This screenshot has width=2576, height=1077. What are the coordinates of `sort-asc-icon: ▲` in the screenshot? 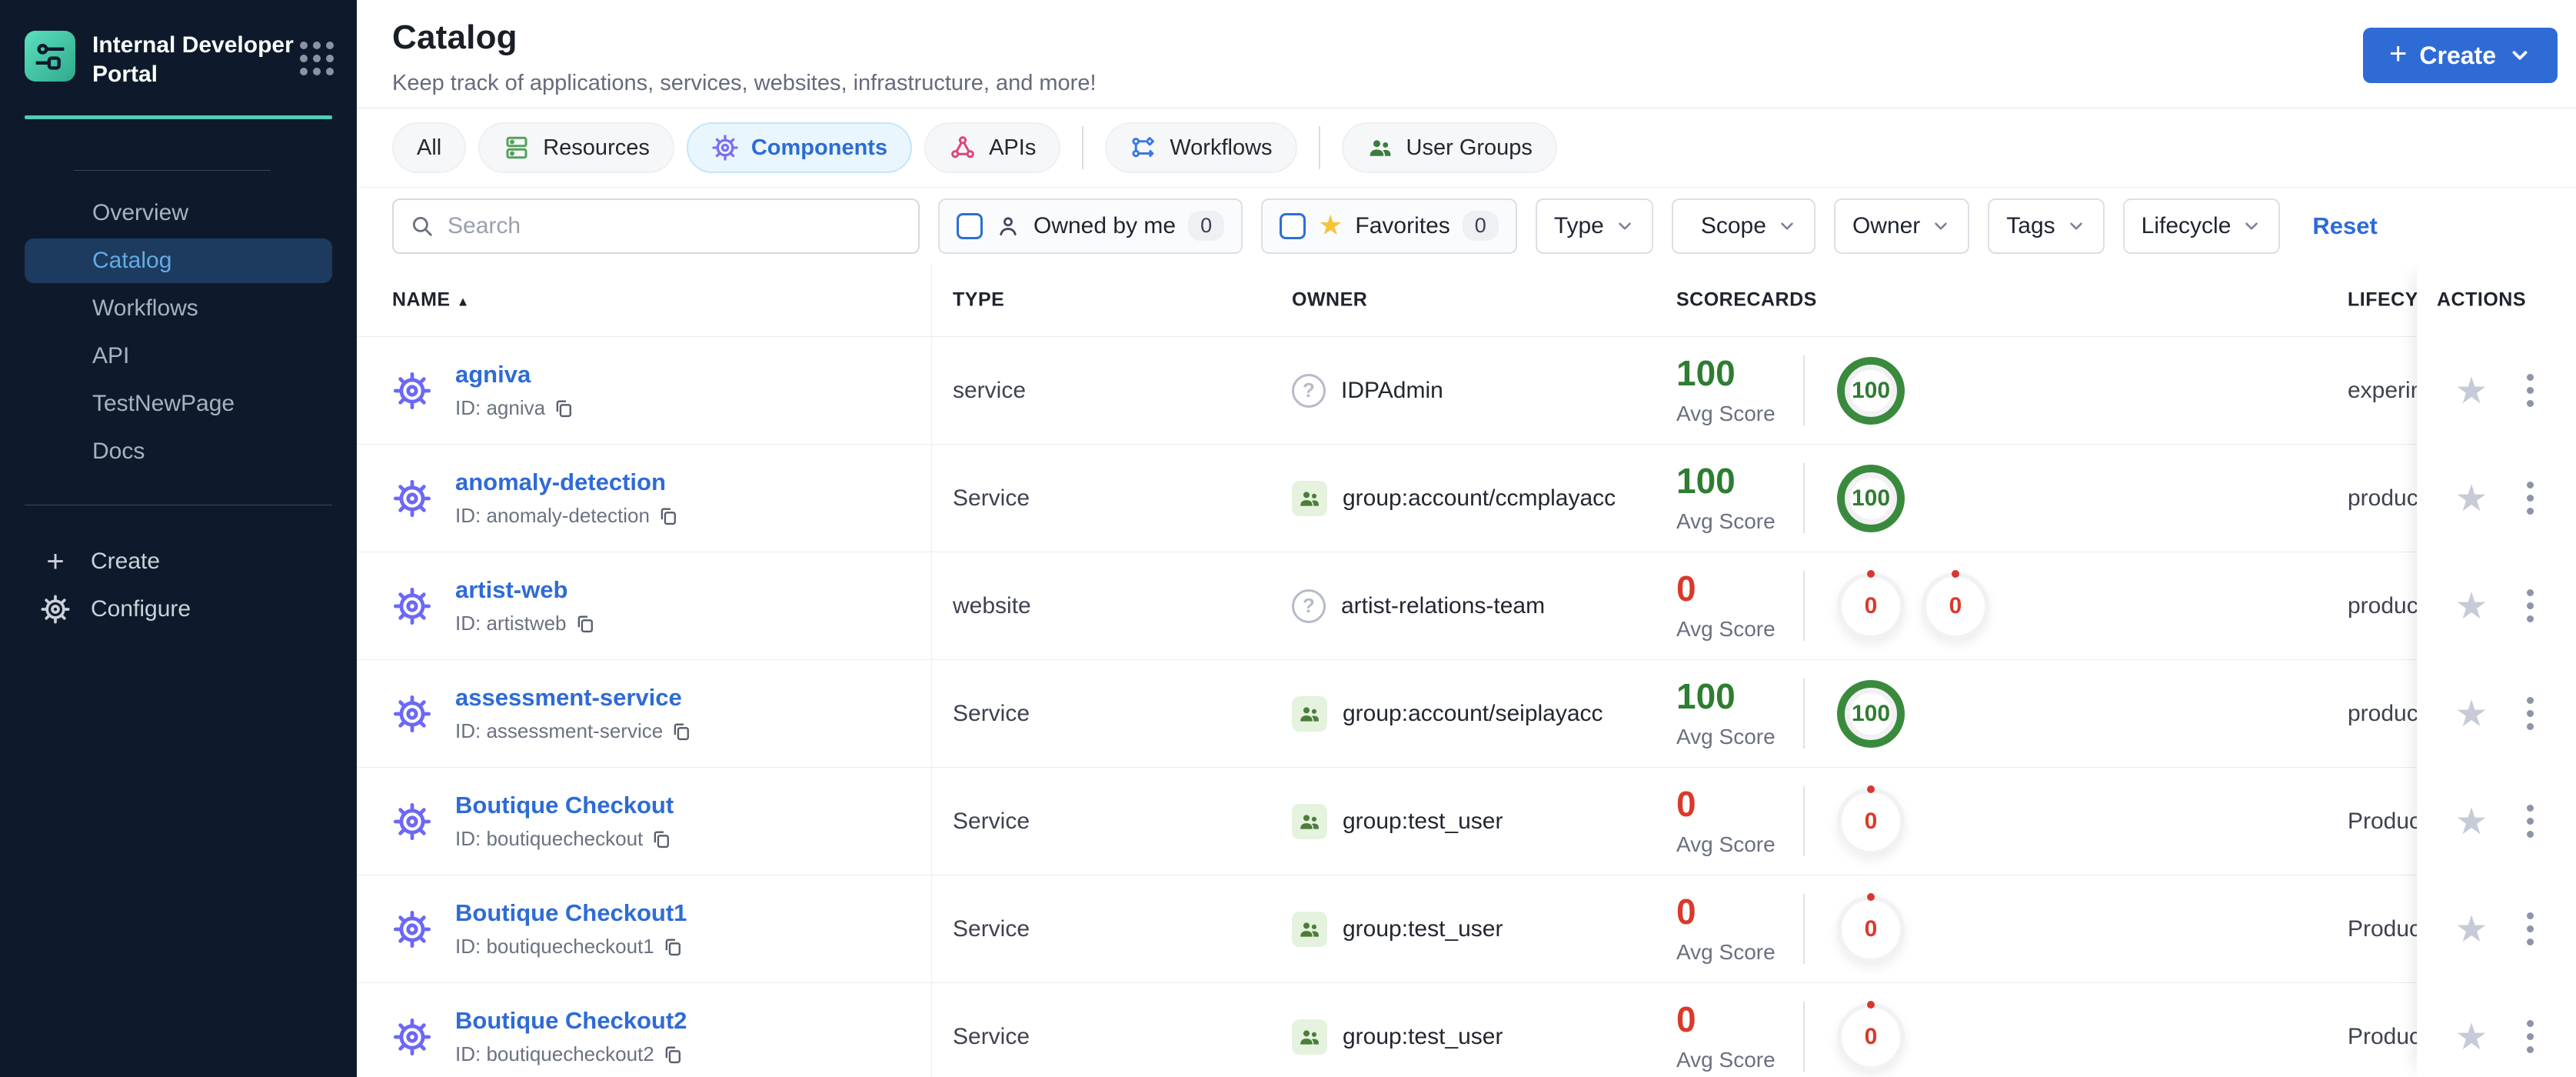 It's located at (463, 301).